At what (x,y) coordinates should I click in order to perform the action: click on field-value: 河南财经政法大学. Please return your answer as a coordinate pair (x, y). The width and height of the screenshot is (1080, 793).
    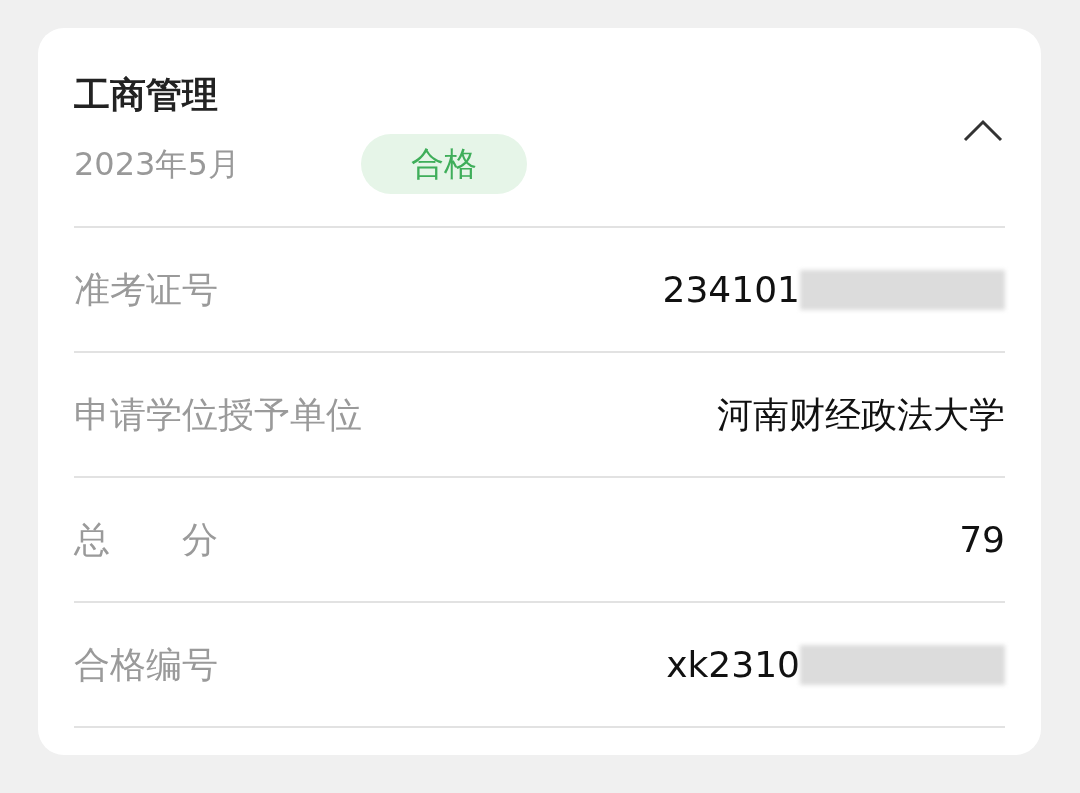
    Looking at the image, I should click on (861, 414).